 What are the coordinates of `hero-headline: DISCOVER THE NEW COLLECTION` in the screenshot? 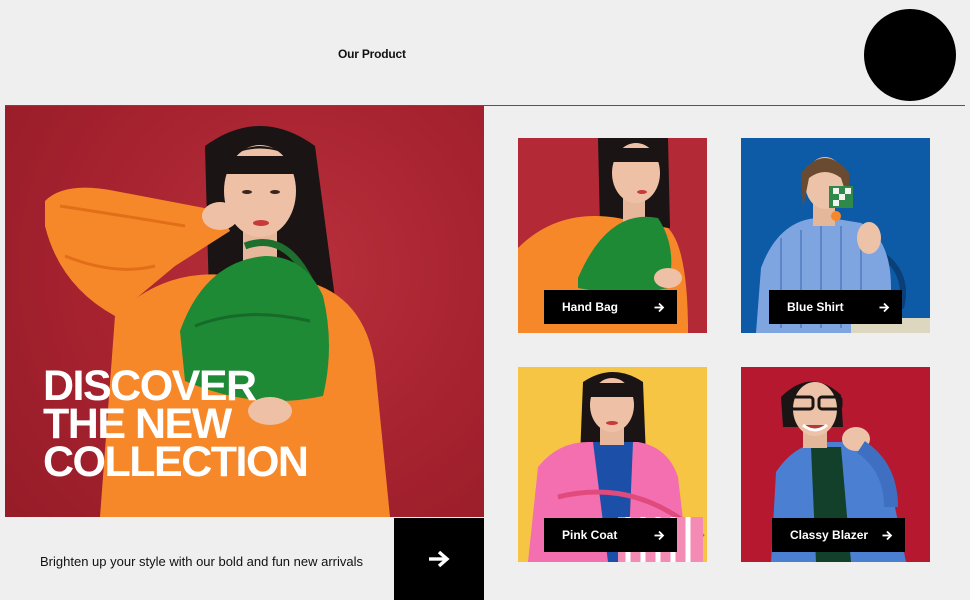 It's located at (176, 425).